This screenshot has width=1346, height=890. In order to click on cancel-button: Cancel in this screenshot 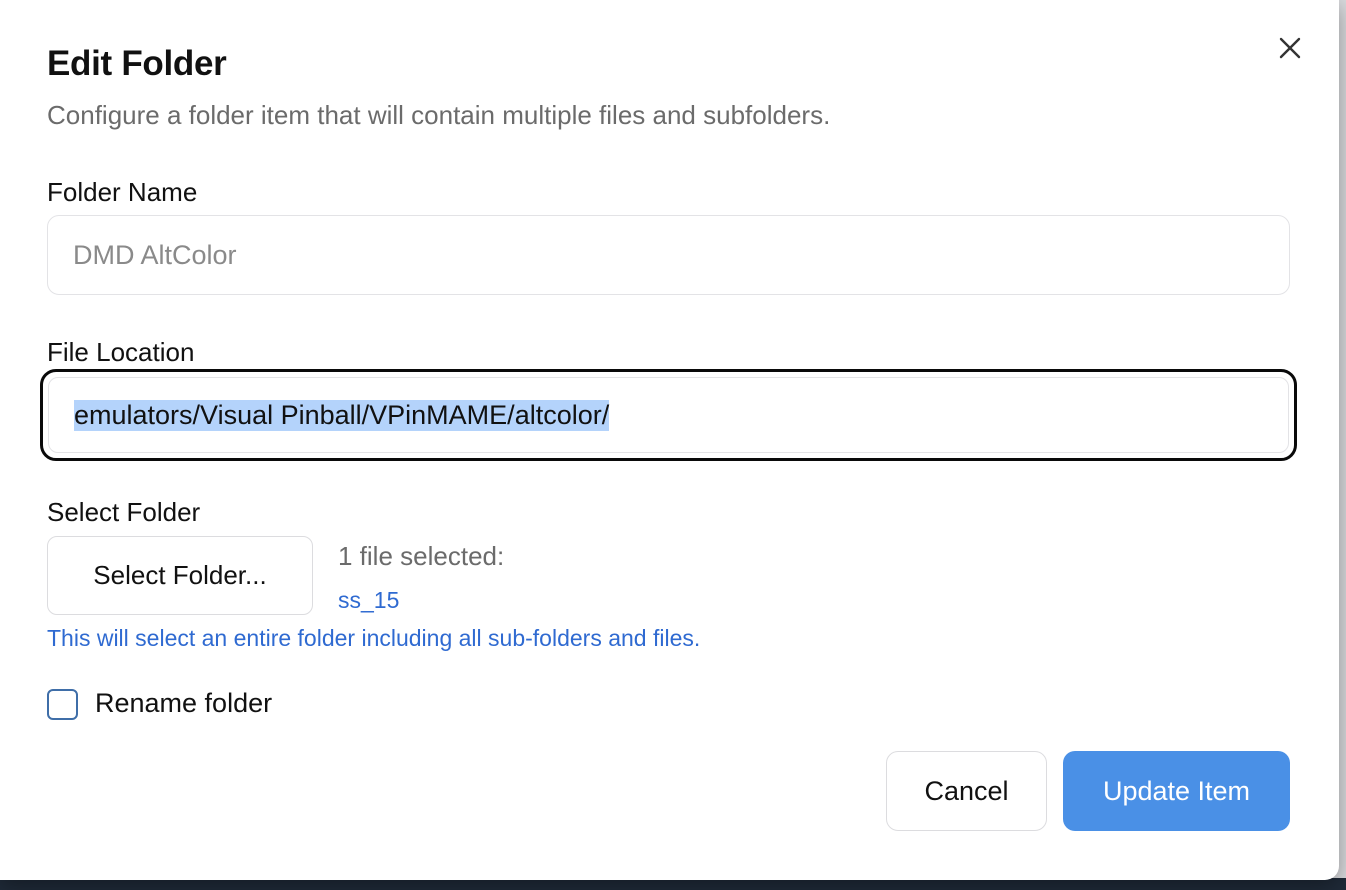, I will do `click(966, 791)`.